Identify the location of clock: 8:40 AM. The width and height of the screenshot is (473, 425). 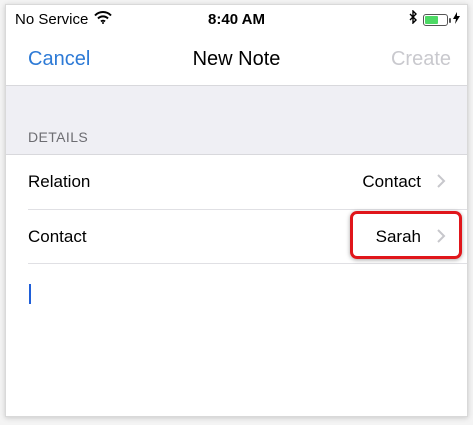
(236, 19).